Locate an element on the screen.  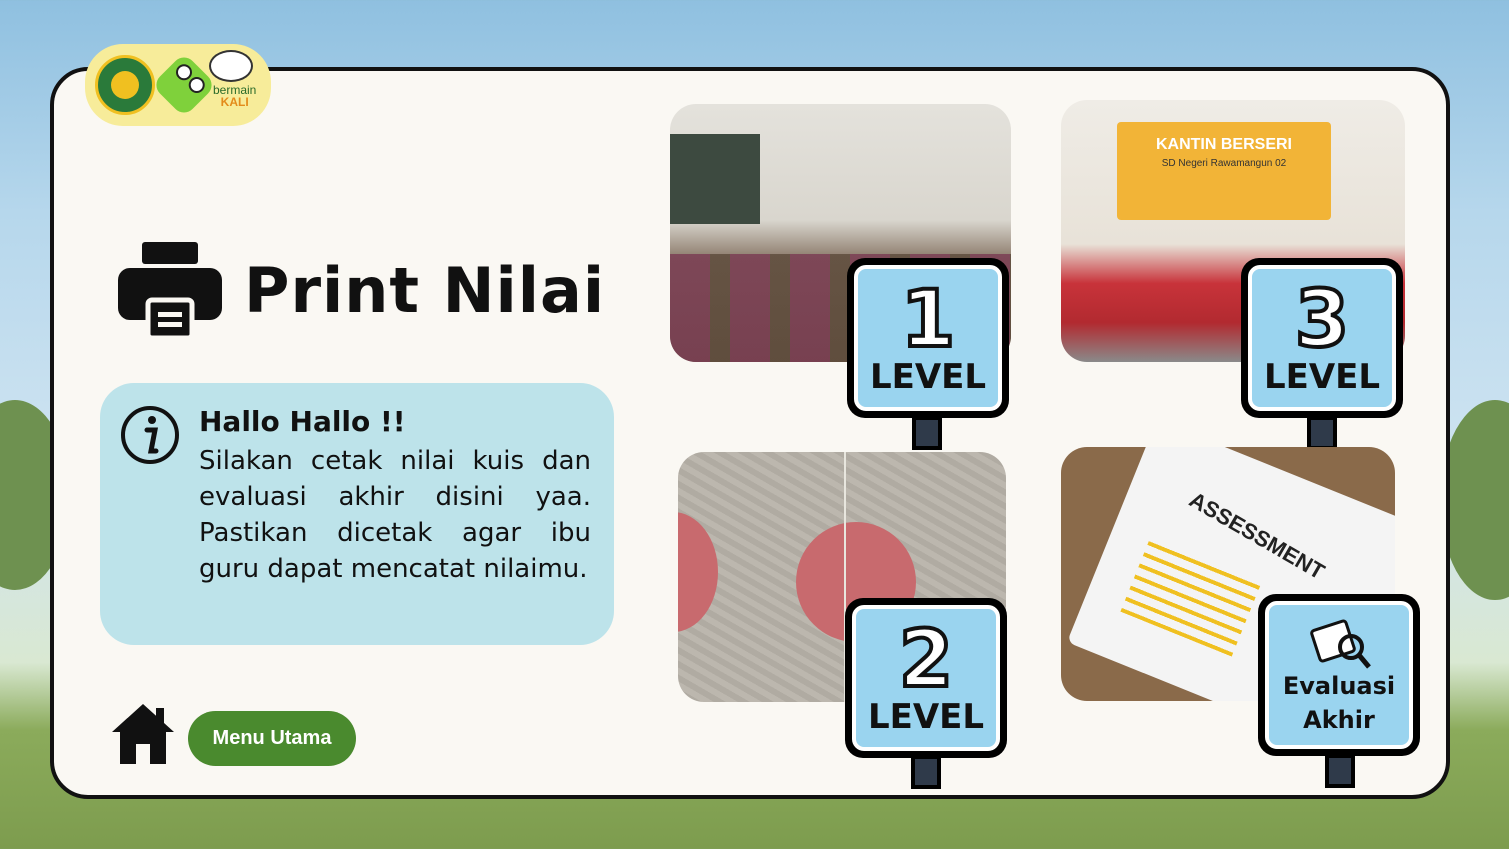
mascot-logo is located at coordinates (184, 85).